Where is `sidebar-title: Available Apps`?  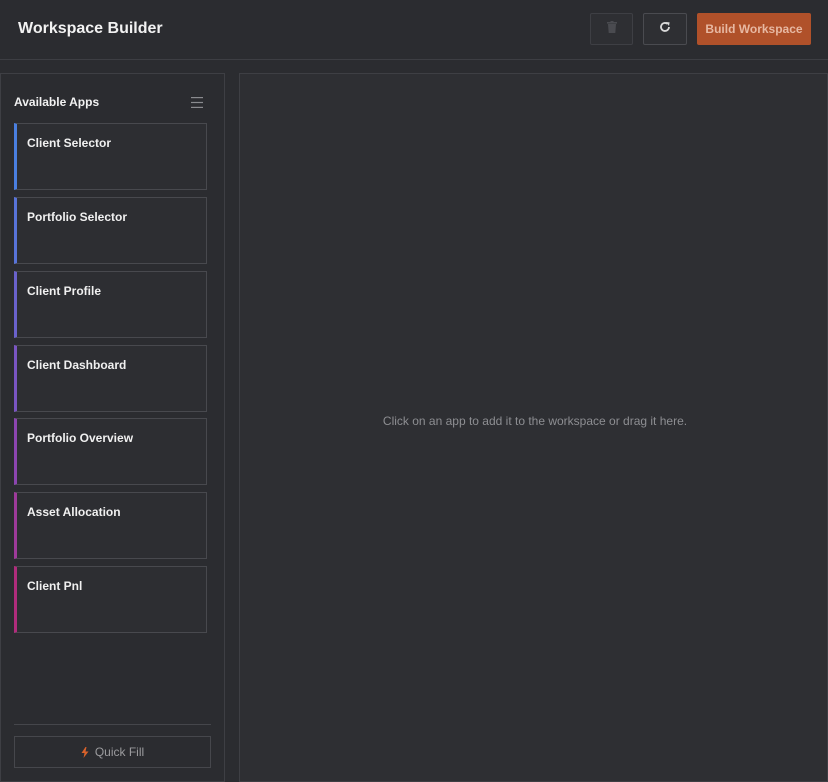
sidebar-title: Available Apps is located at coordinates (57, 102).